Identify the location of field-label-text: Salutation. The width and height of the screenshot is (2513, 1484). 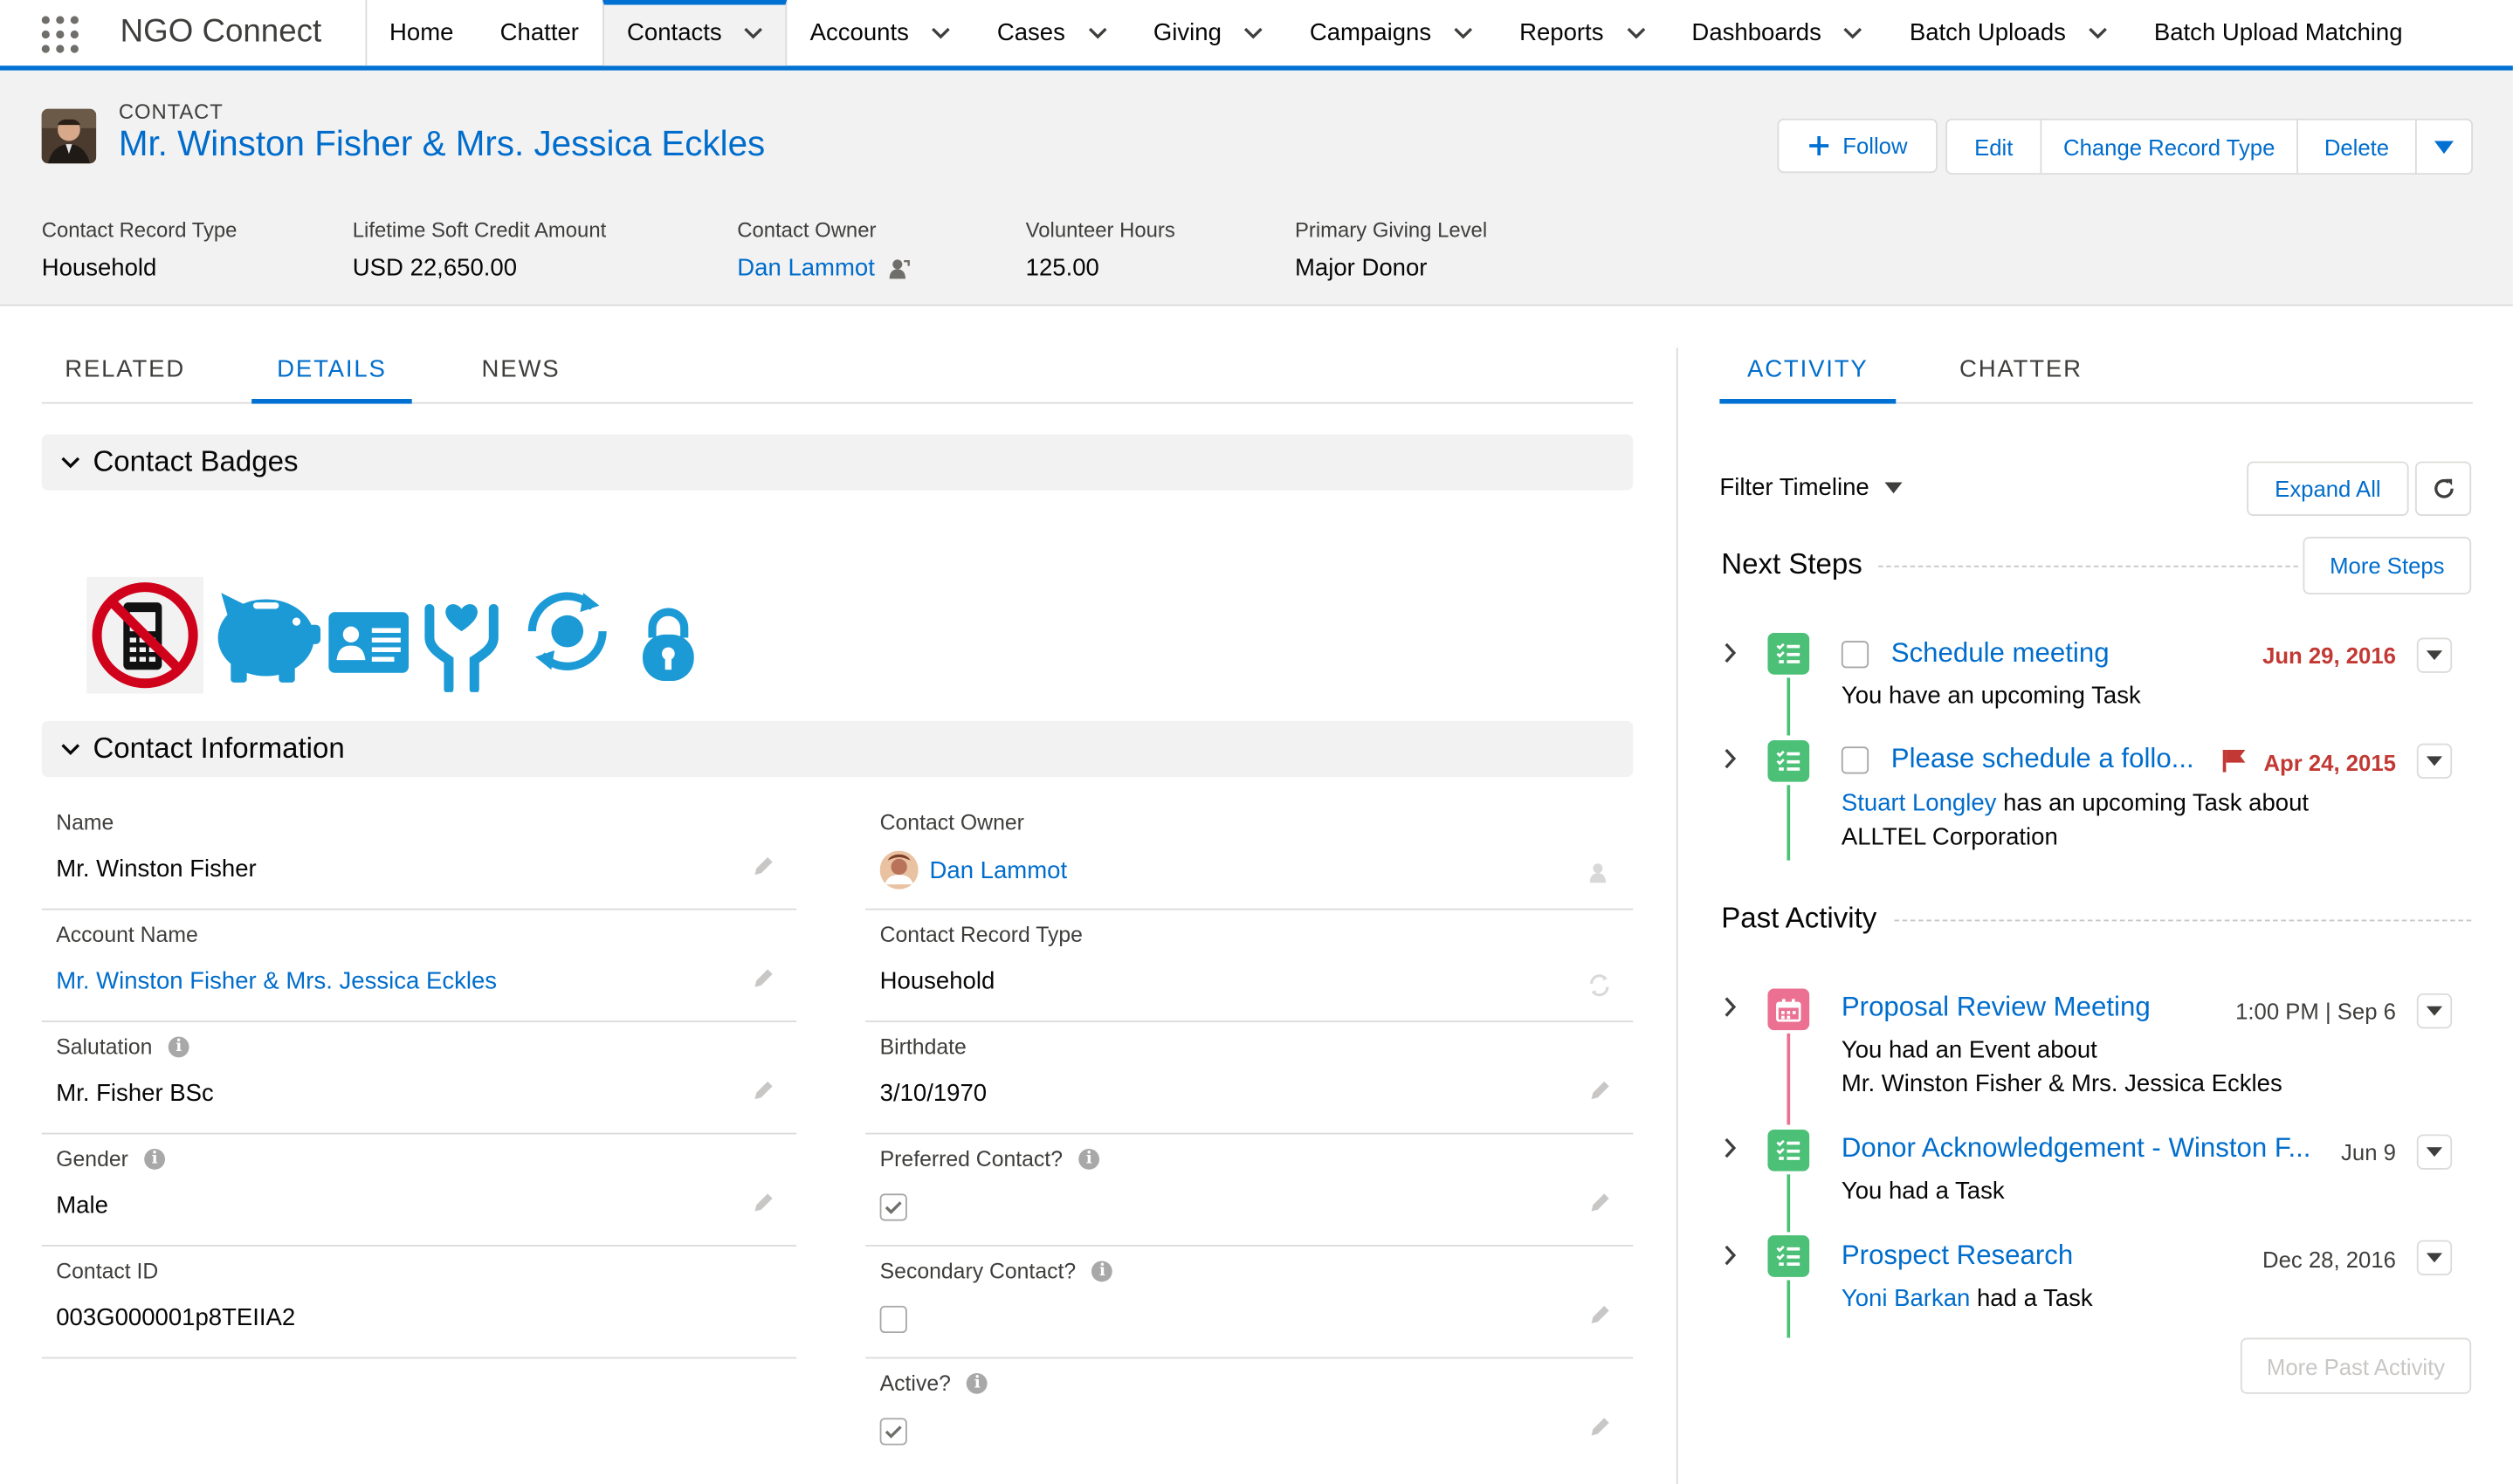
(104, 1047).